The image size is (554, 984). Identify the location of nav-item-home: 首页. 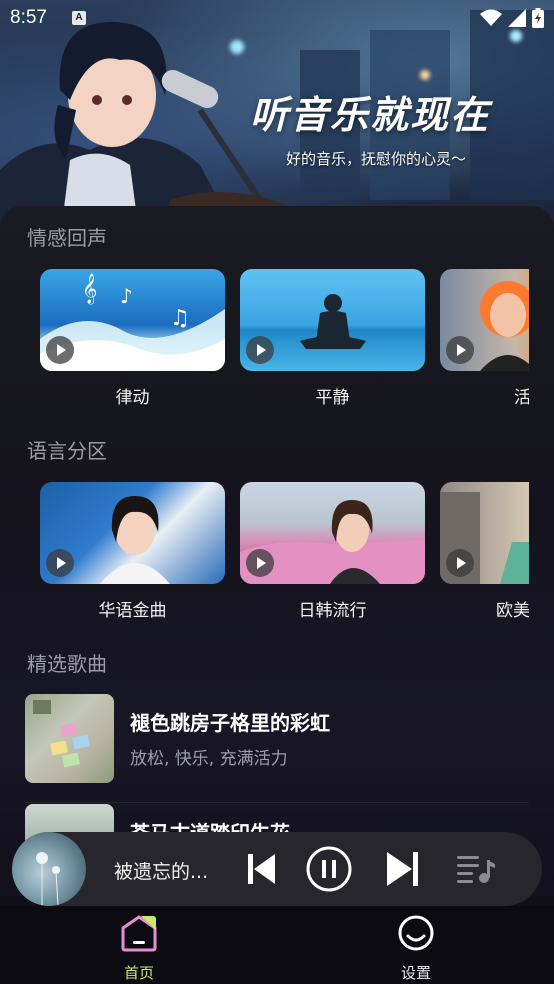
(139, 948).